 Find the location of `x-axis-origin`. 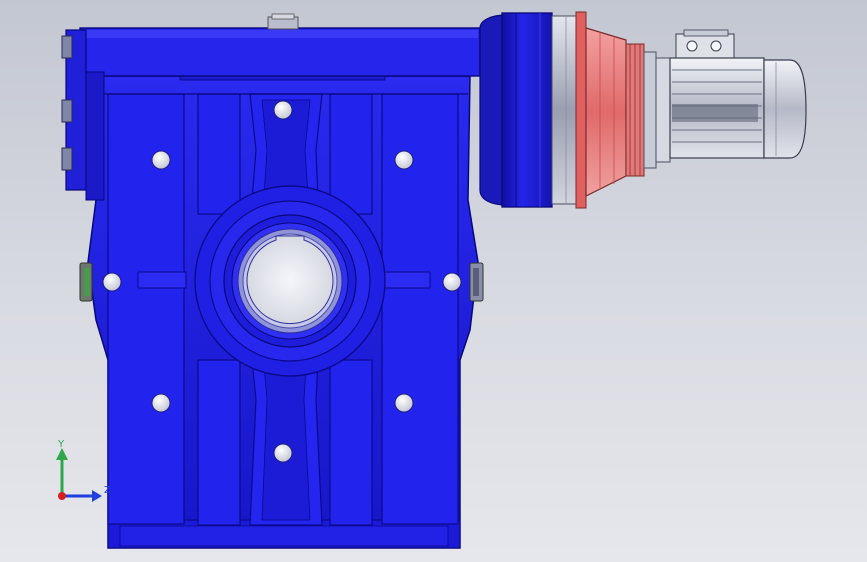

x-axis-origin is located at coordinates (62, 496).